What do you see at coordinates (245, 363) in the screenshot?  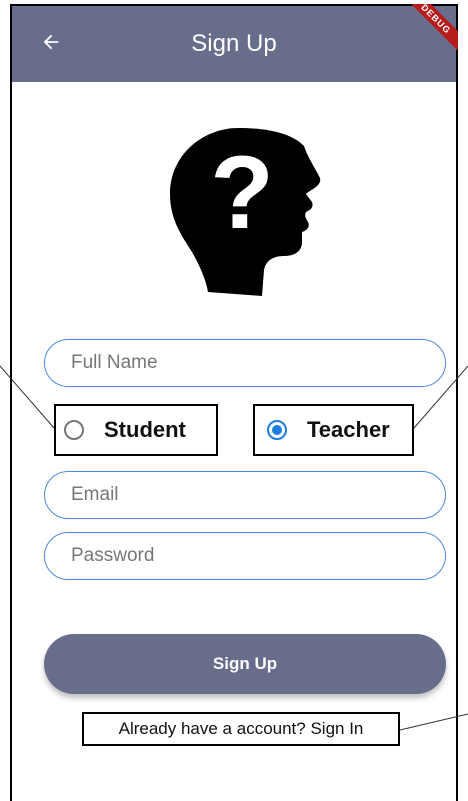 I see `full-name-input` at bounding box center [245, 363].